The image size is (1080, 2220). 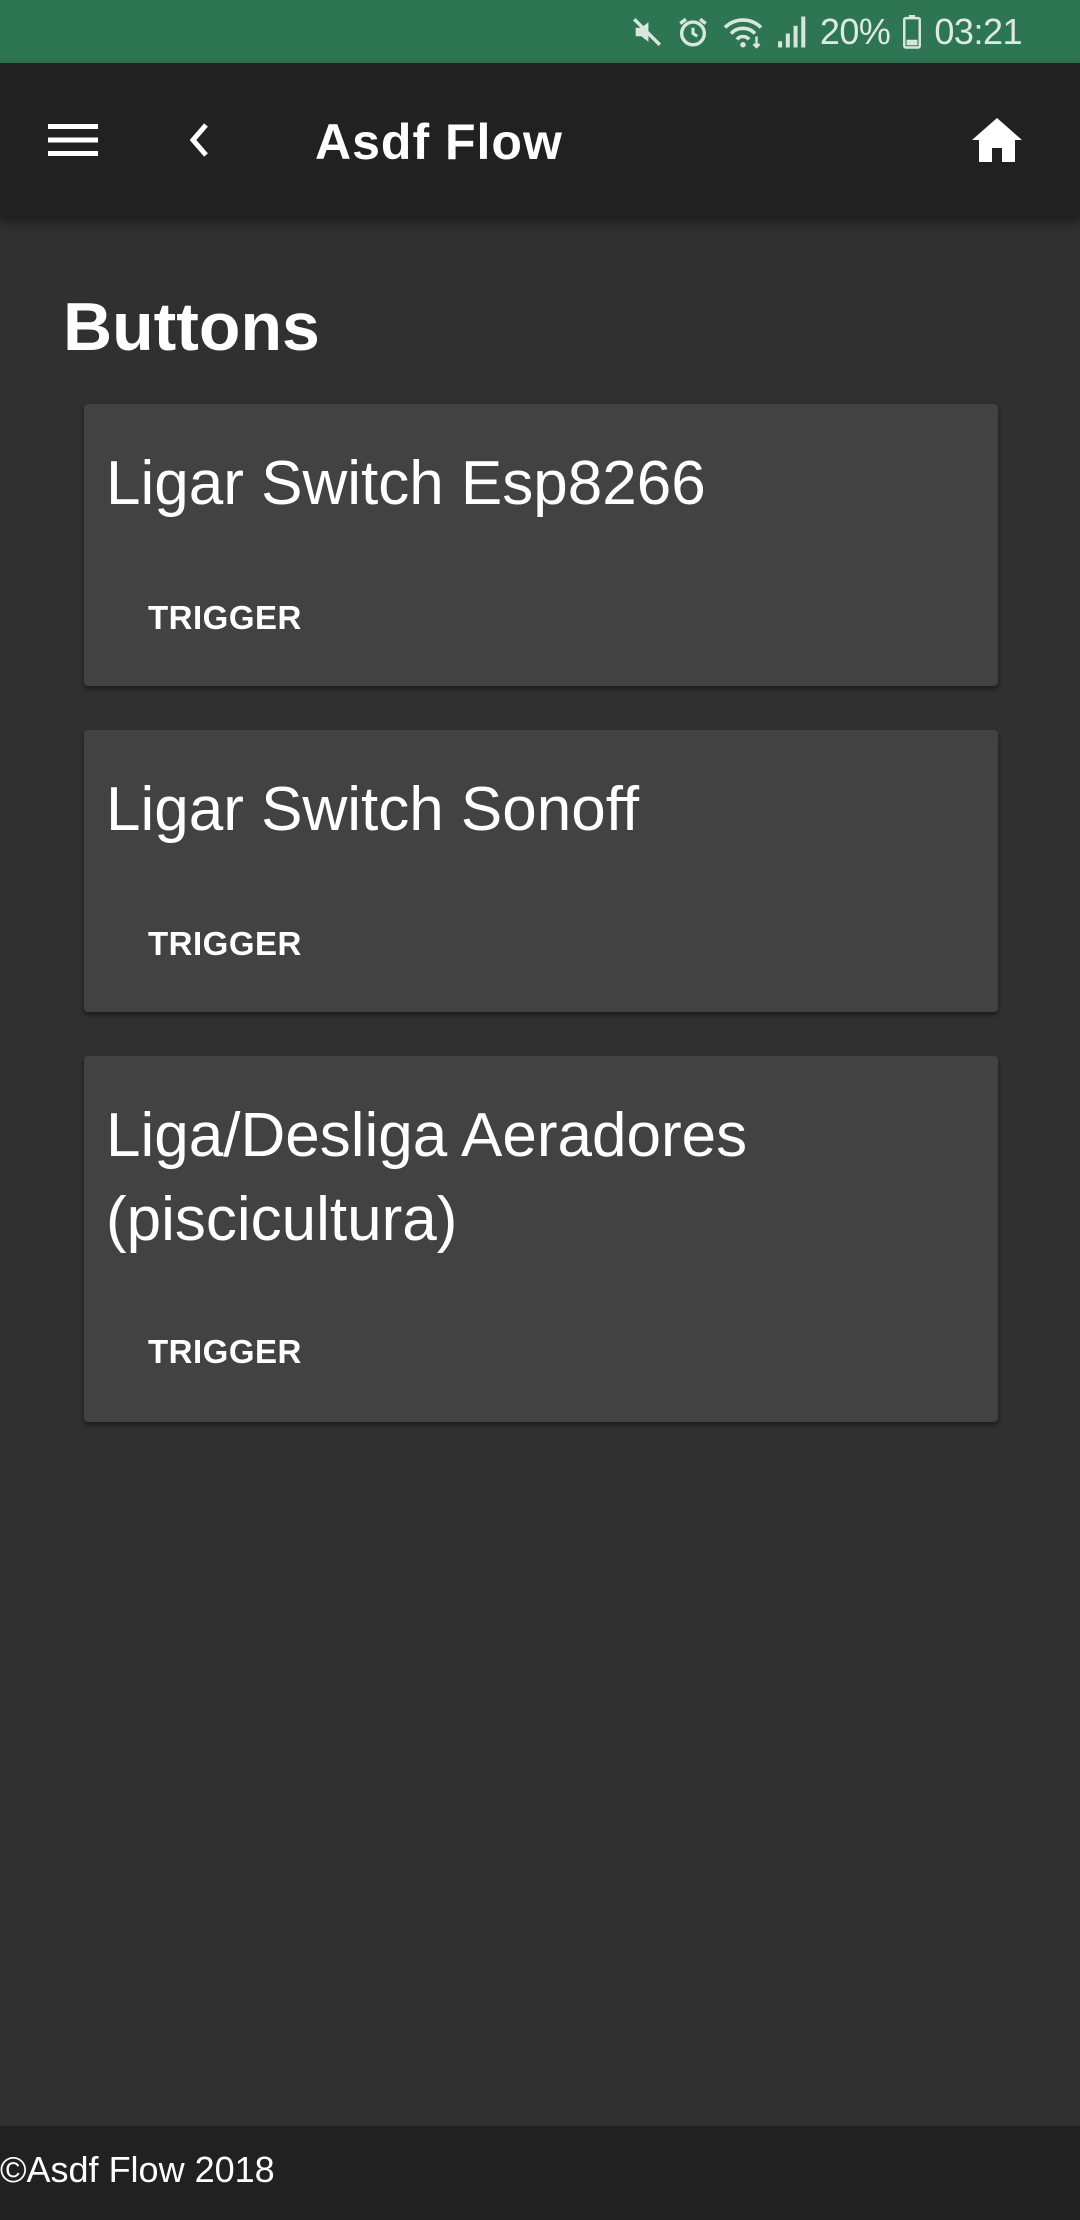 I want to click on home-icon, so click(x=997, y=142).